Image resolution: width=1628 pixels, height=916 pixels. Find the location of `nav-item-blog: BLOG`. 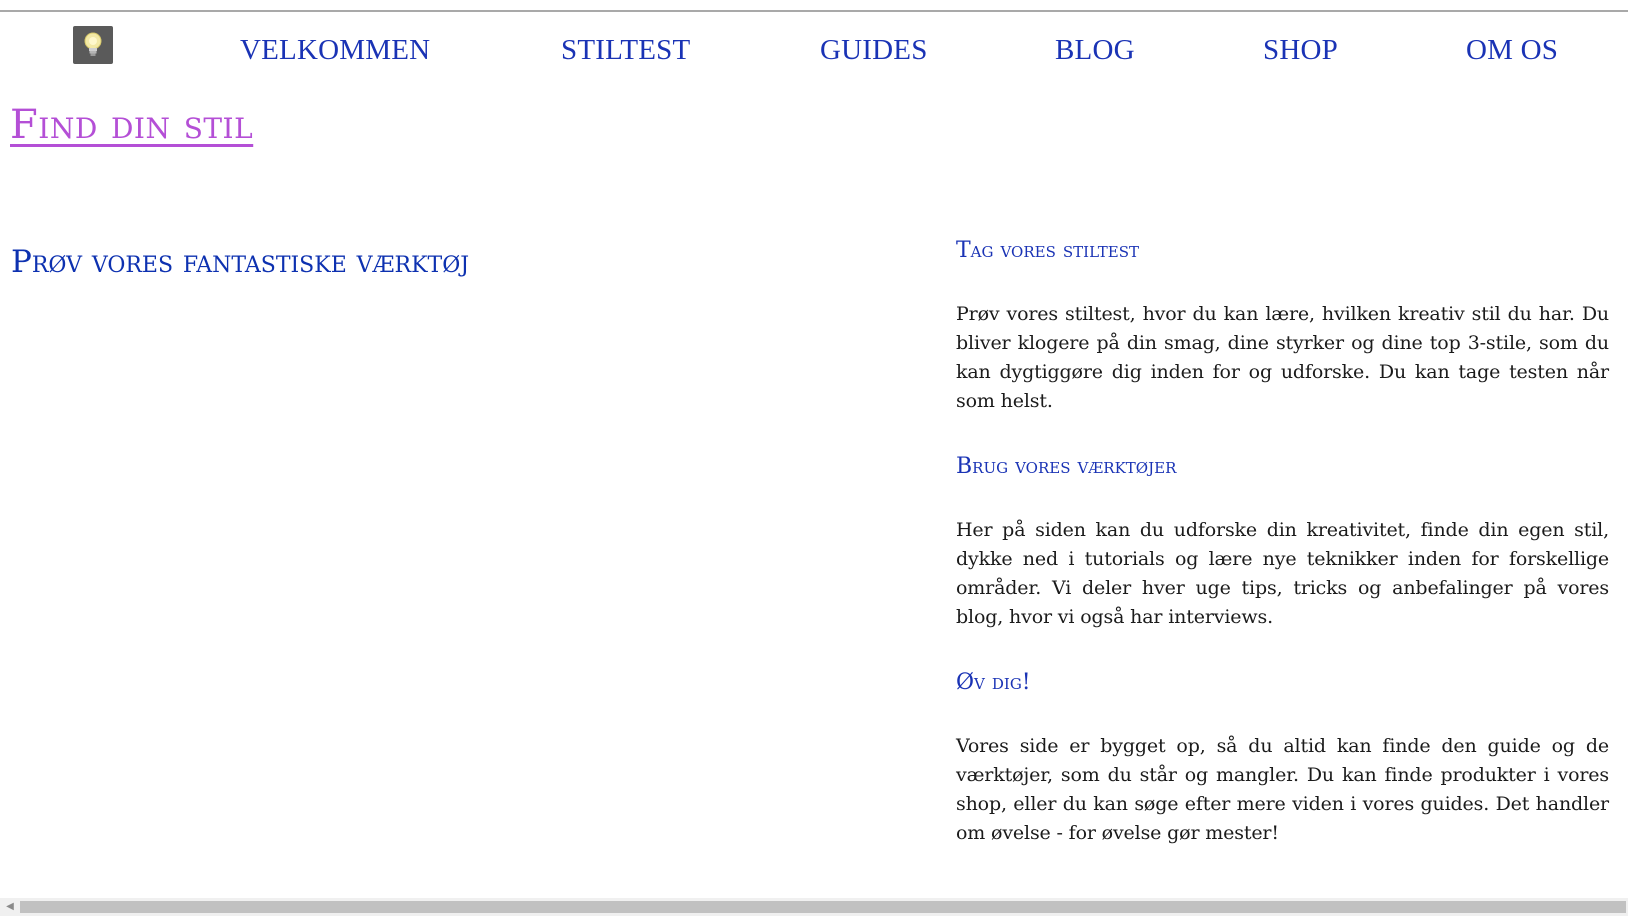

nav-item-blog: BLOG is located at coordinates (1095, 50).